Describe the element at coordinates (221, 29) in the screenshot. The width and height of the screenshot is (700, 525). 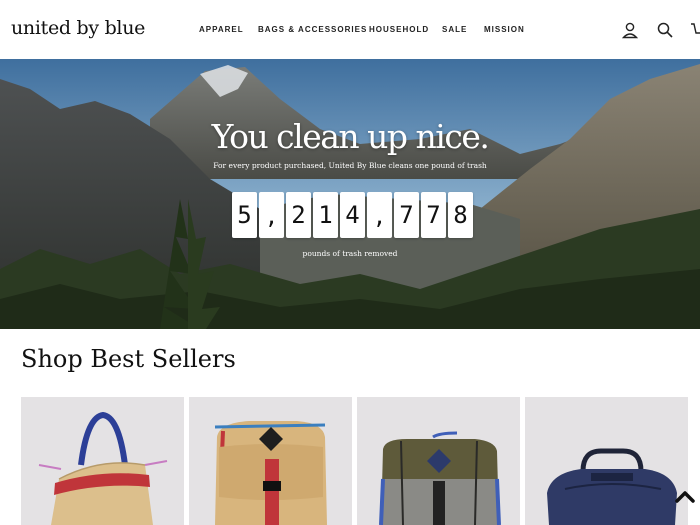
I see `nav-item-apparel: APPAREL` at that location.